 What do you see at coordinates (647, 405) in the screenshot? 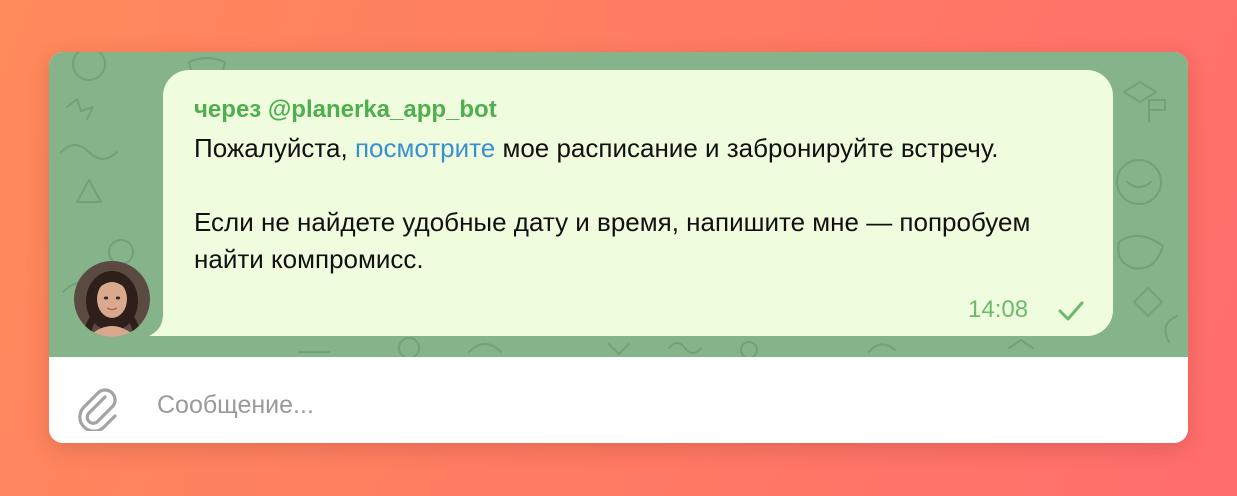
I see `message-input` at bounding box center [647, 405].